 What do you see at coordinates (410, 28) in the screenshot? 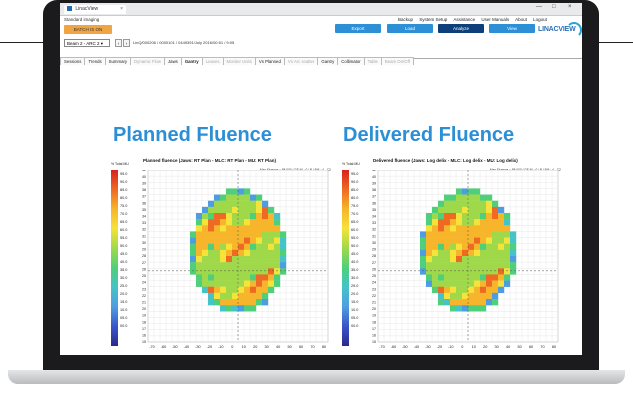
I see `load-button: Load` at bounding box center [410, 28].